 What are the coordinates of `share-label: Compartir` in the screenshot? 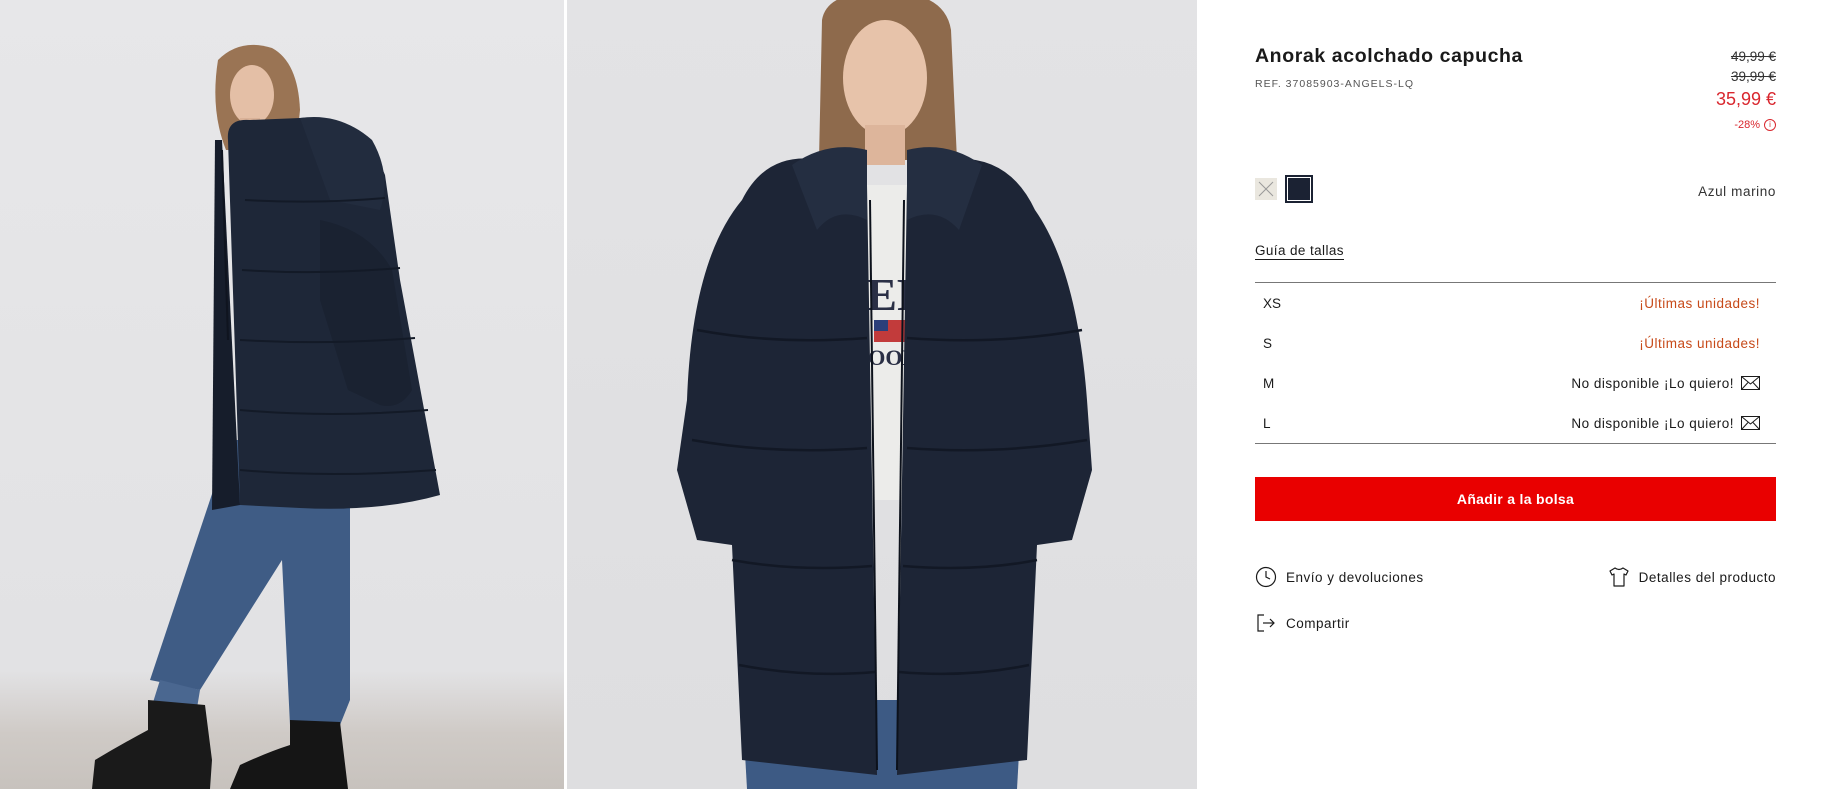 It's located at (1318, 623).